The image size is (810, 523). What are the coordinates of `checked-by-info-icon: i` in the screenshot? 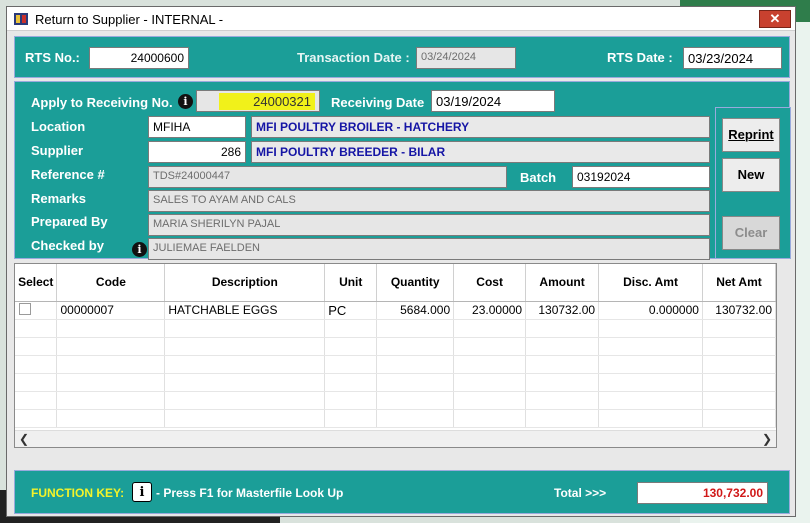 It's located at (139, 249).